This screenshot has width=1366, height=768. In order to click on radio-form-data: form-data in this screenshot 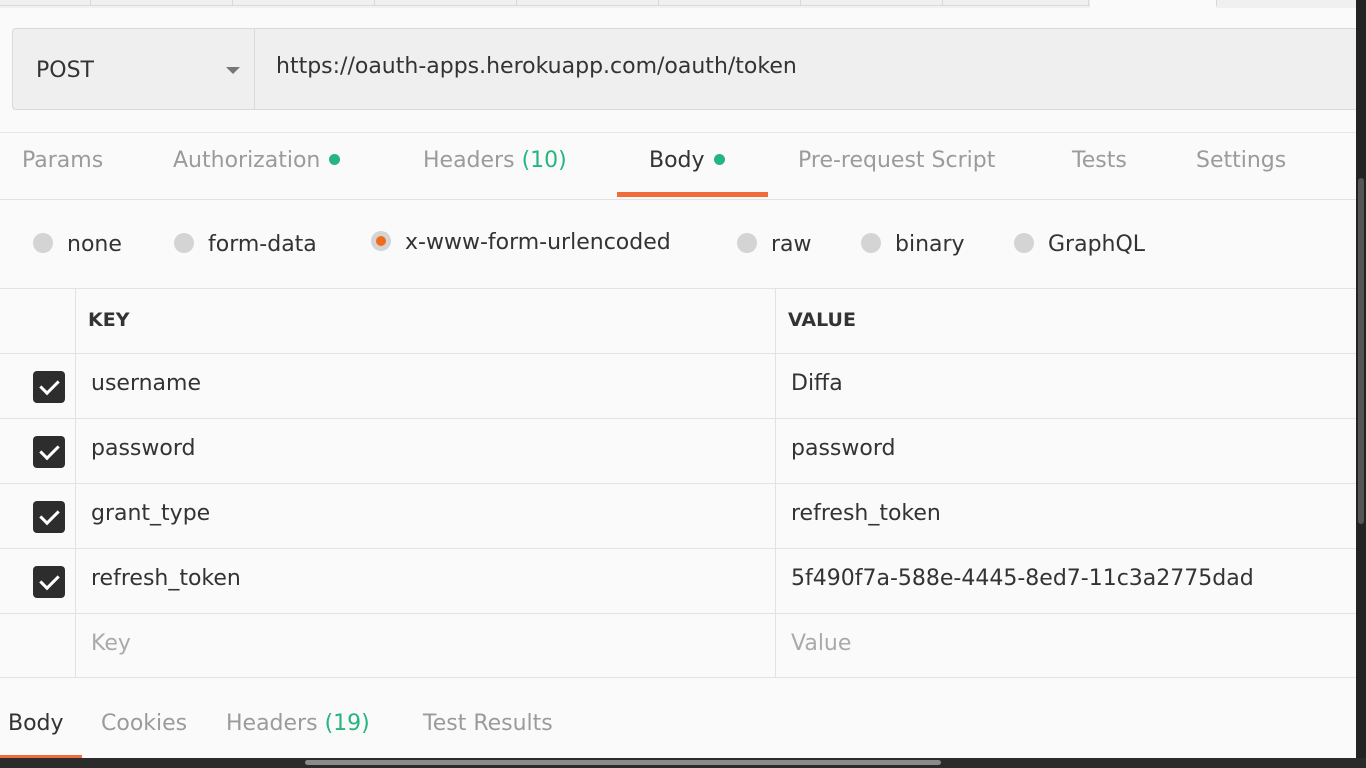, I will do `click(245, 244)`.